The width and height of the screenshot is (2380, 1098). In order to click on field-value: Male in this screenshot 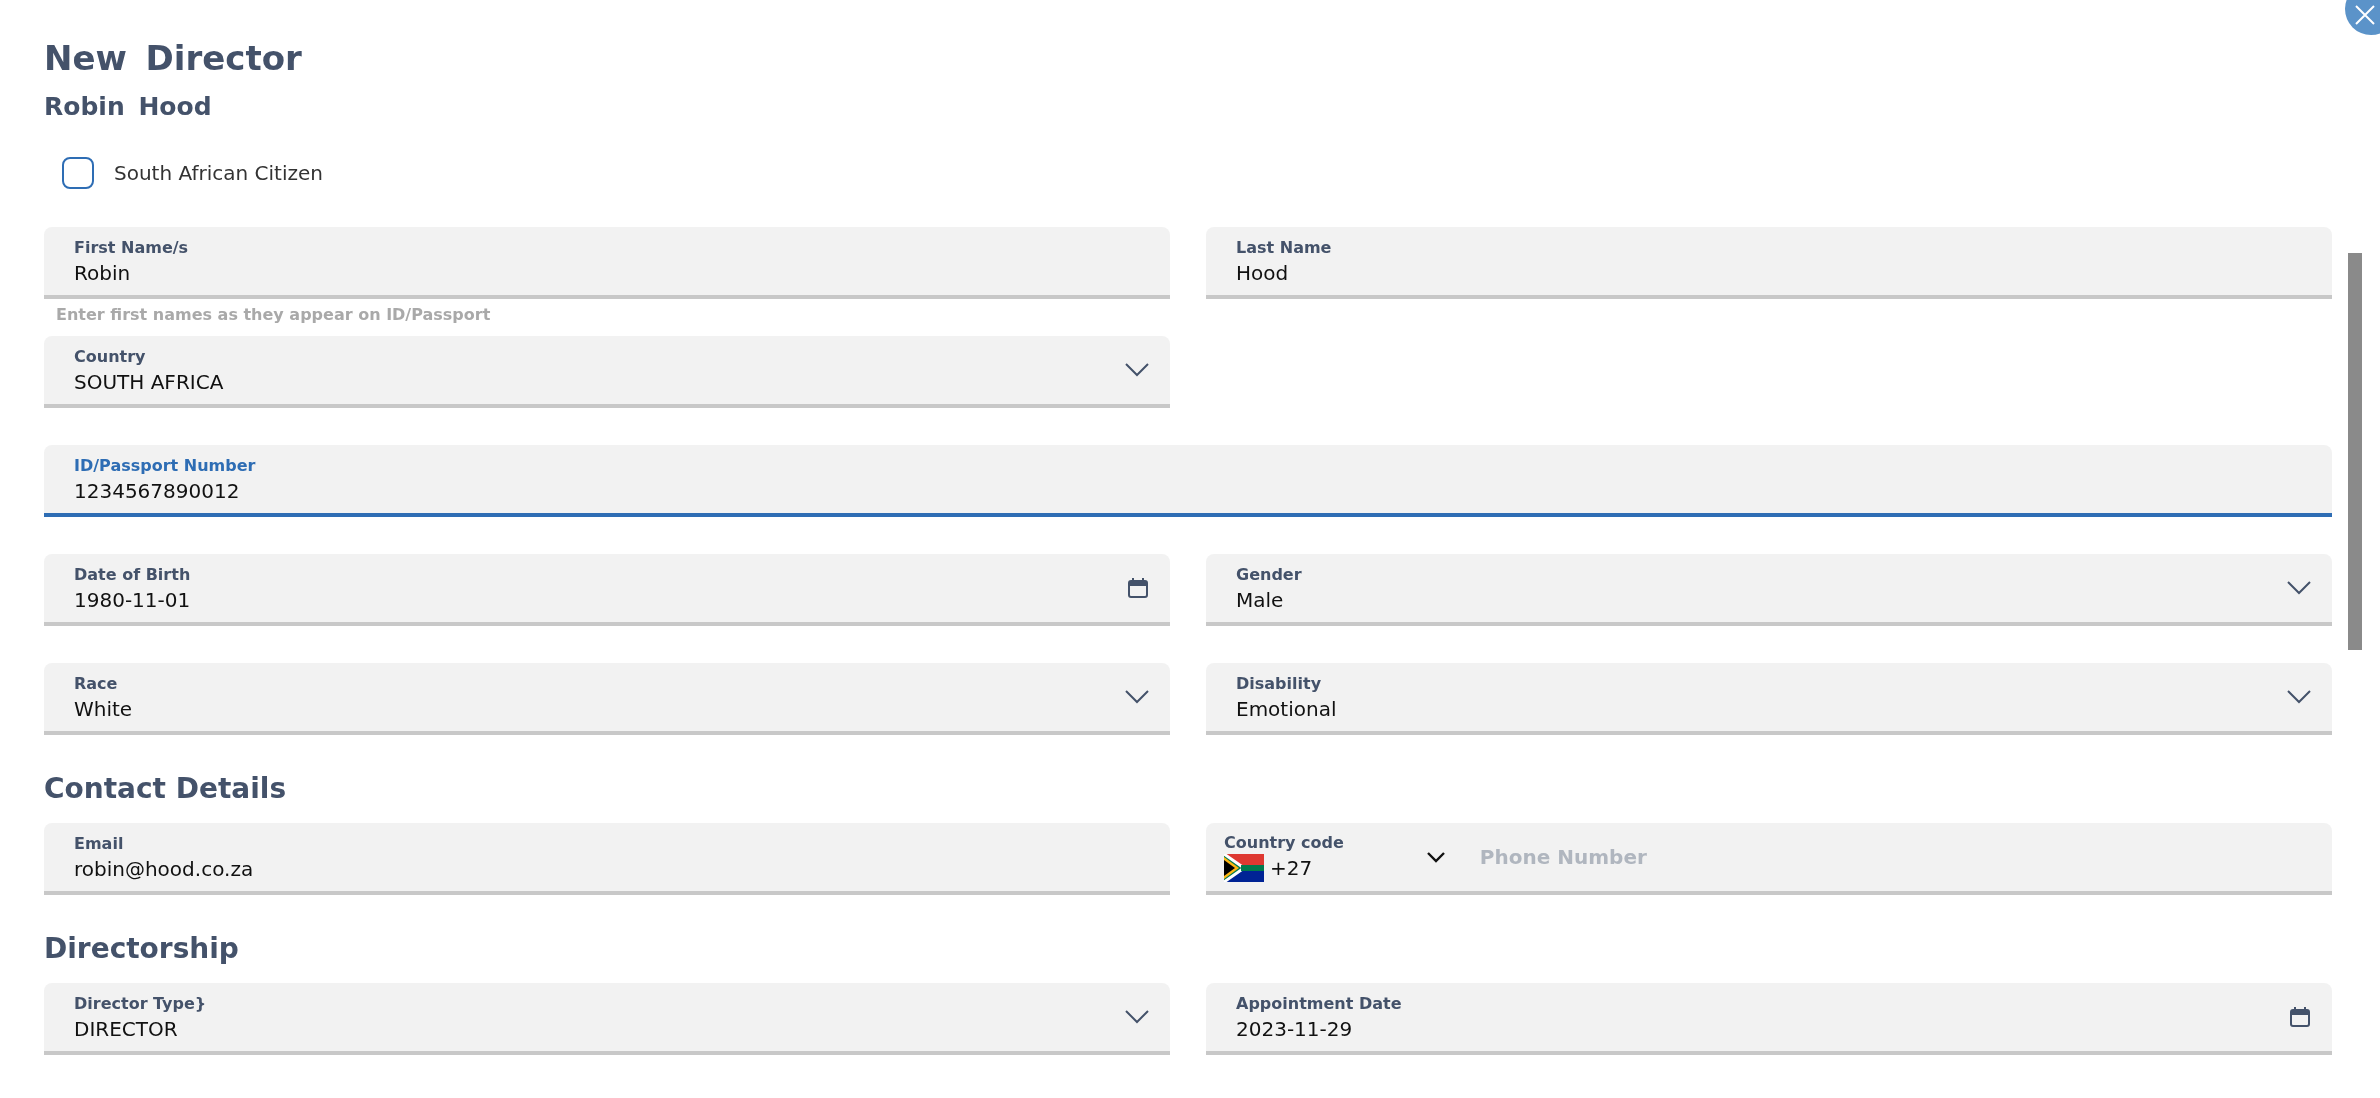, I will do `click(1260, 599)`.